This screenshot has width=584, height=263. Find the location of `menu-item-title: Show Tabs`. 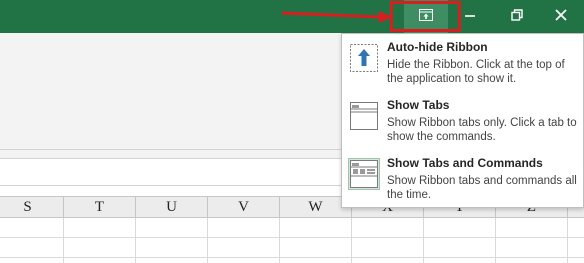

menu-item-title: Show Tabs is located at coordinates (418, 105).